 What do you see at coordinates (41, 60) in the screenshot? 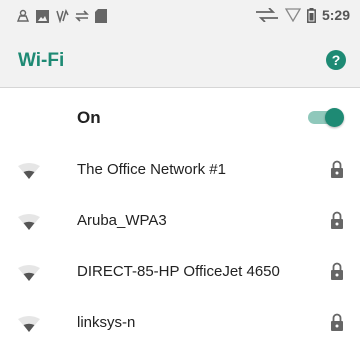
I see `page-title: Wi-Fi` at bounding box center [41, 60].